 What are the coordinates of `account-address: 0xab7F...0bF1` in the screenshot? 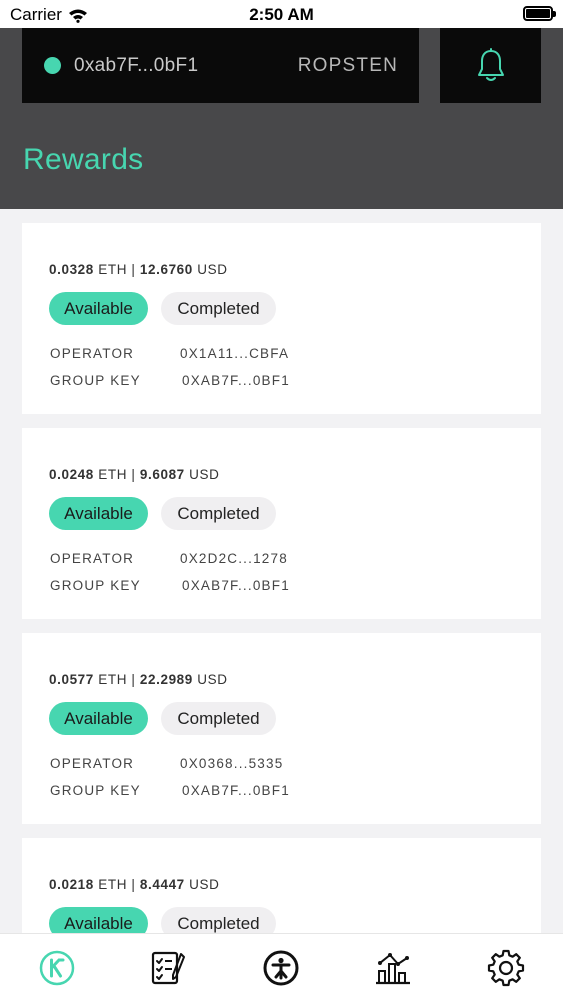 It's located at (136, 65).